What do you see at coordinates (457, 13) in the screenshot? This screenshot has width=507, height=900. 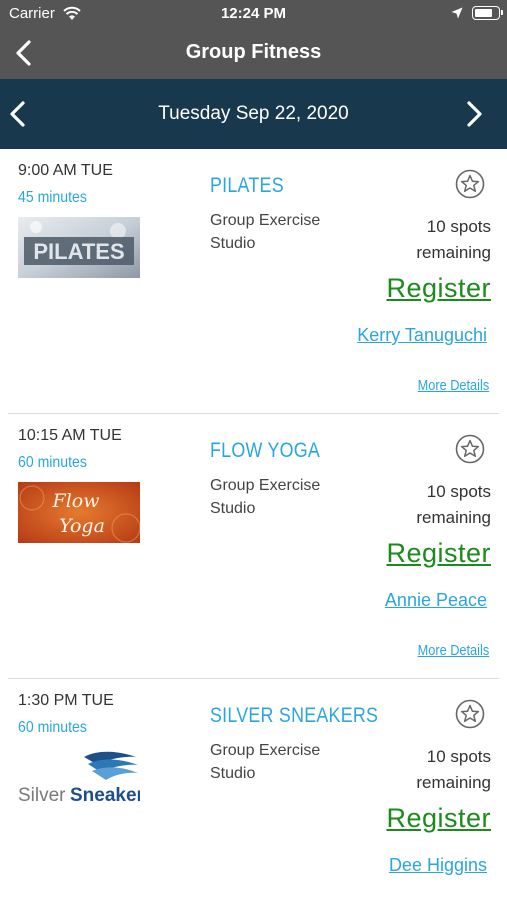 I see `location-arrow-icon` at bounding box center [457, 13].